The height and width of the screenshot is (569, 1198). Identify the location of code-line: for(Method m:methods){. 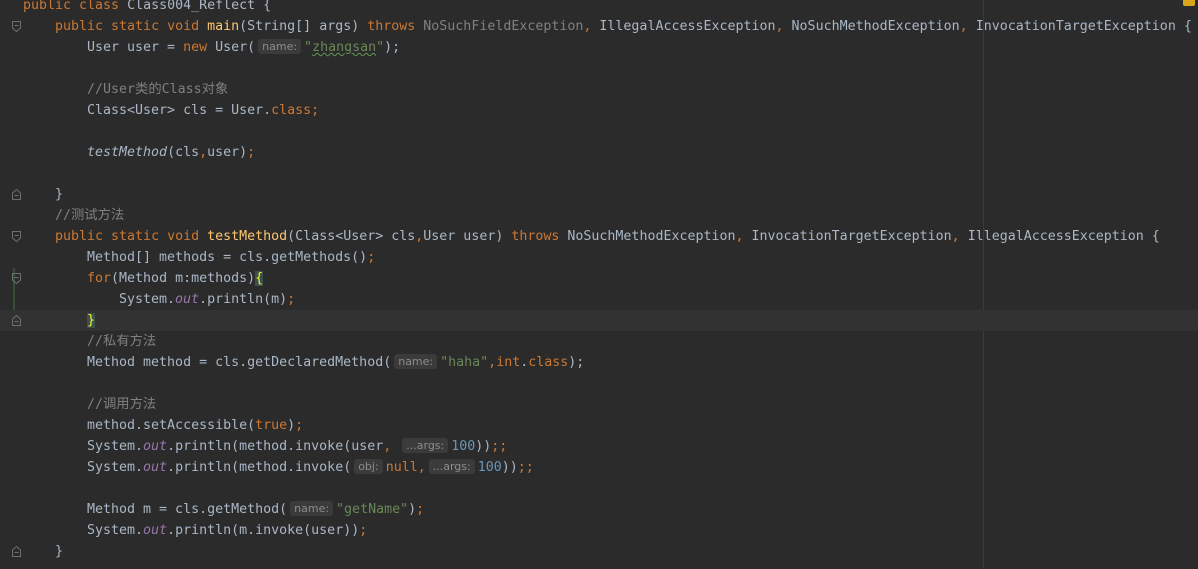
(599, 278).